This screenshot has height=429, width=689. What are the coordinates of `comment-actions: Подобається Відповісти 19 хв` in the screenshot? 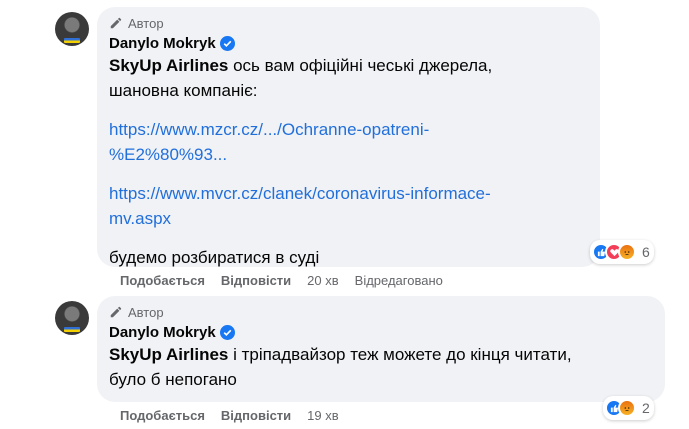 It's located at (229, 415).